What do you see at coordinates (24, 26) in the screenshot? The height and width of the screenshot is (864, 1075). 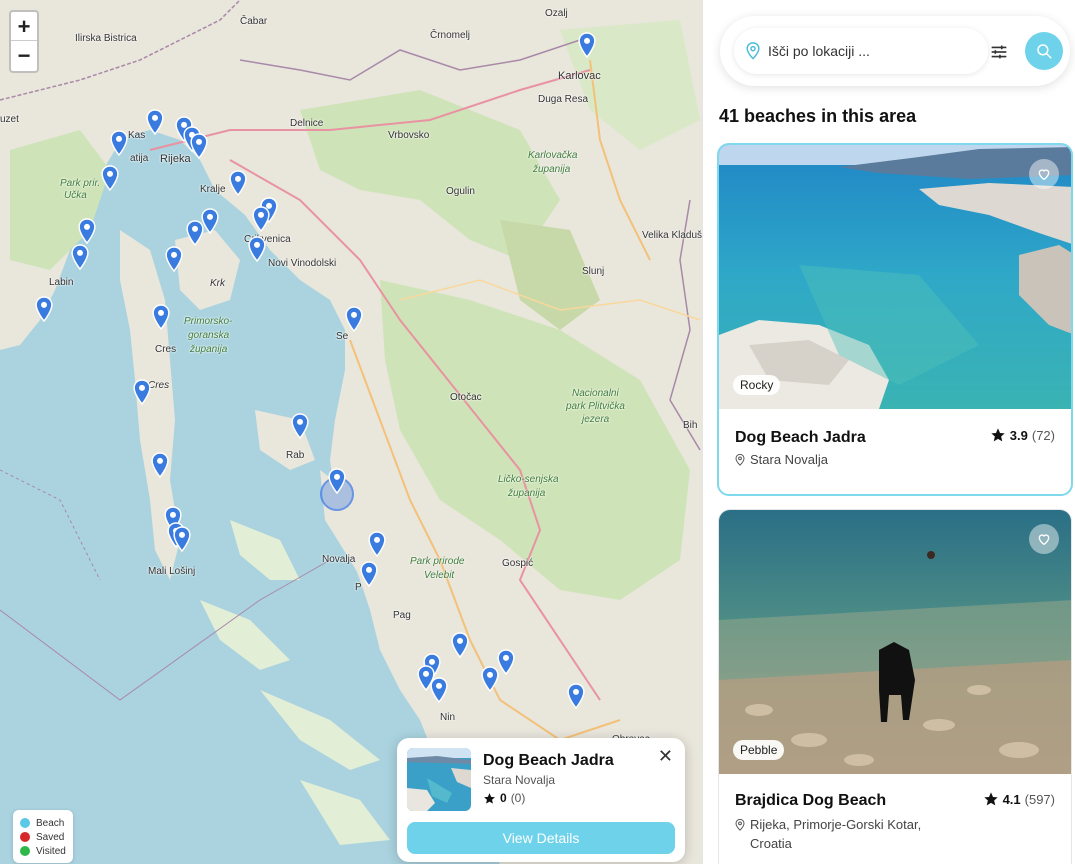 I see `zoom-in-button: +` at bounding box center [24, 26].